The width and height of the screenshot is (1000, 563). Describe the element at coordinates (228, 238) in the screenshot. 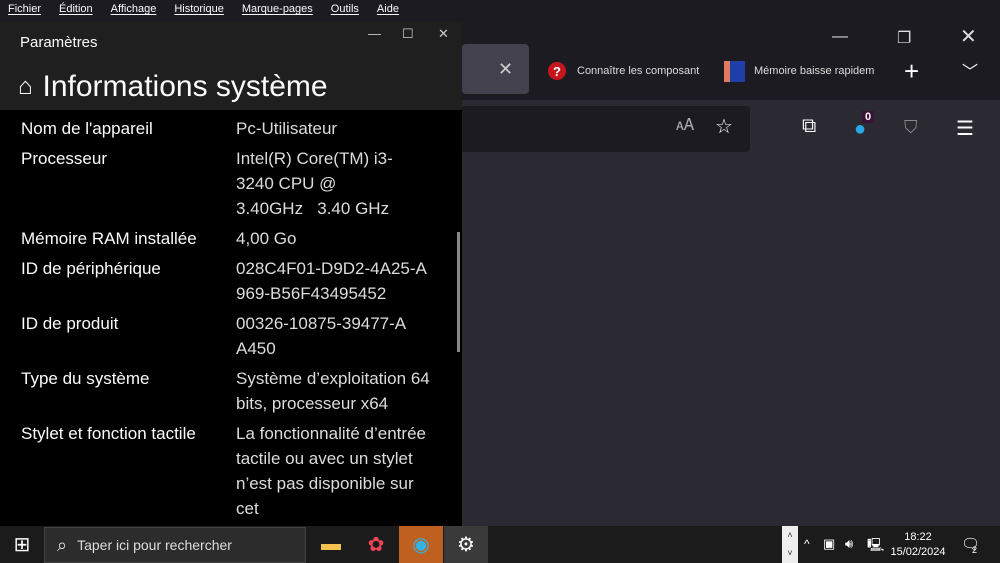

I see `info-row: Mémoire RAM installée 4,00 Go` at that location.